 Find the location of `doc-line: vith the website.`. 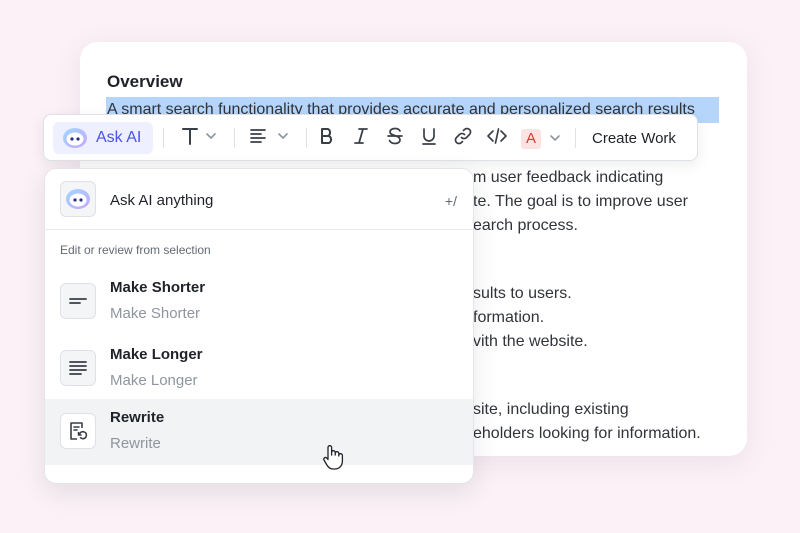

doc-line: vith the website. is located at coordinates (530, 341).